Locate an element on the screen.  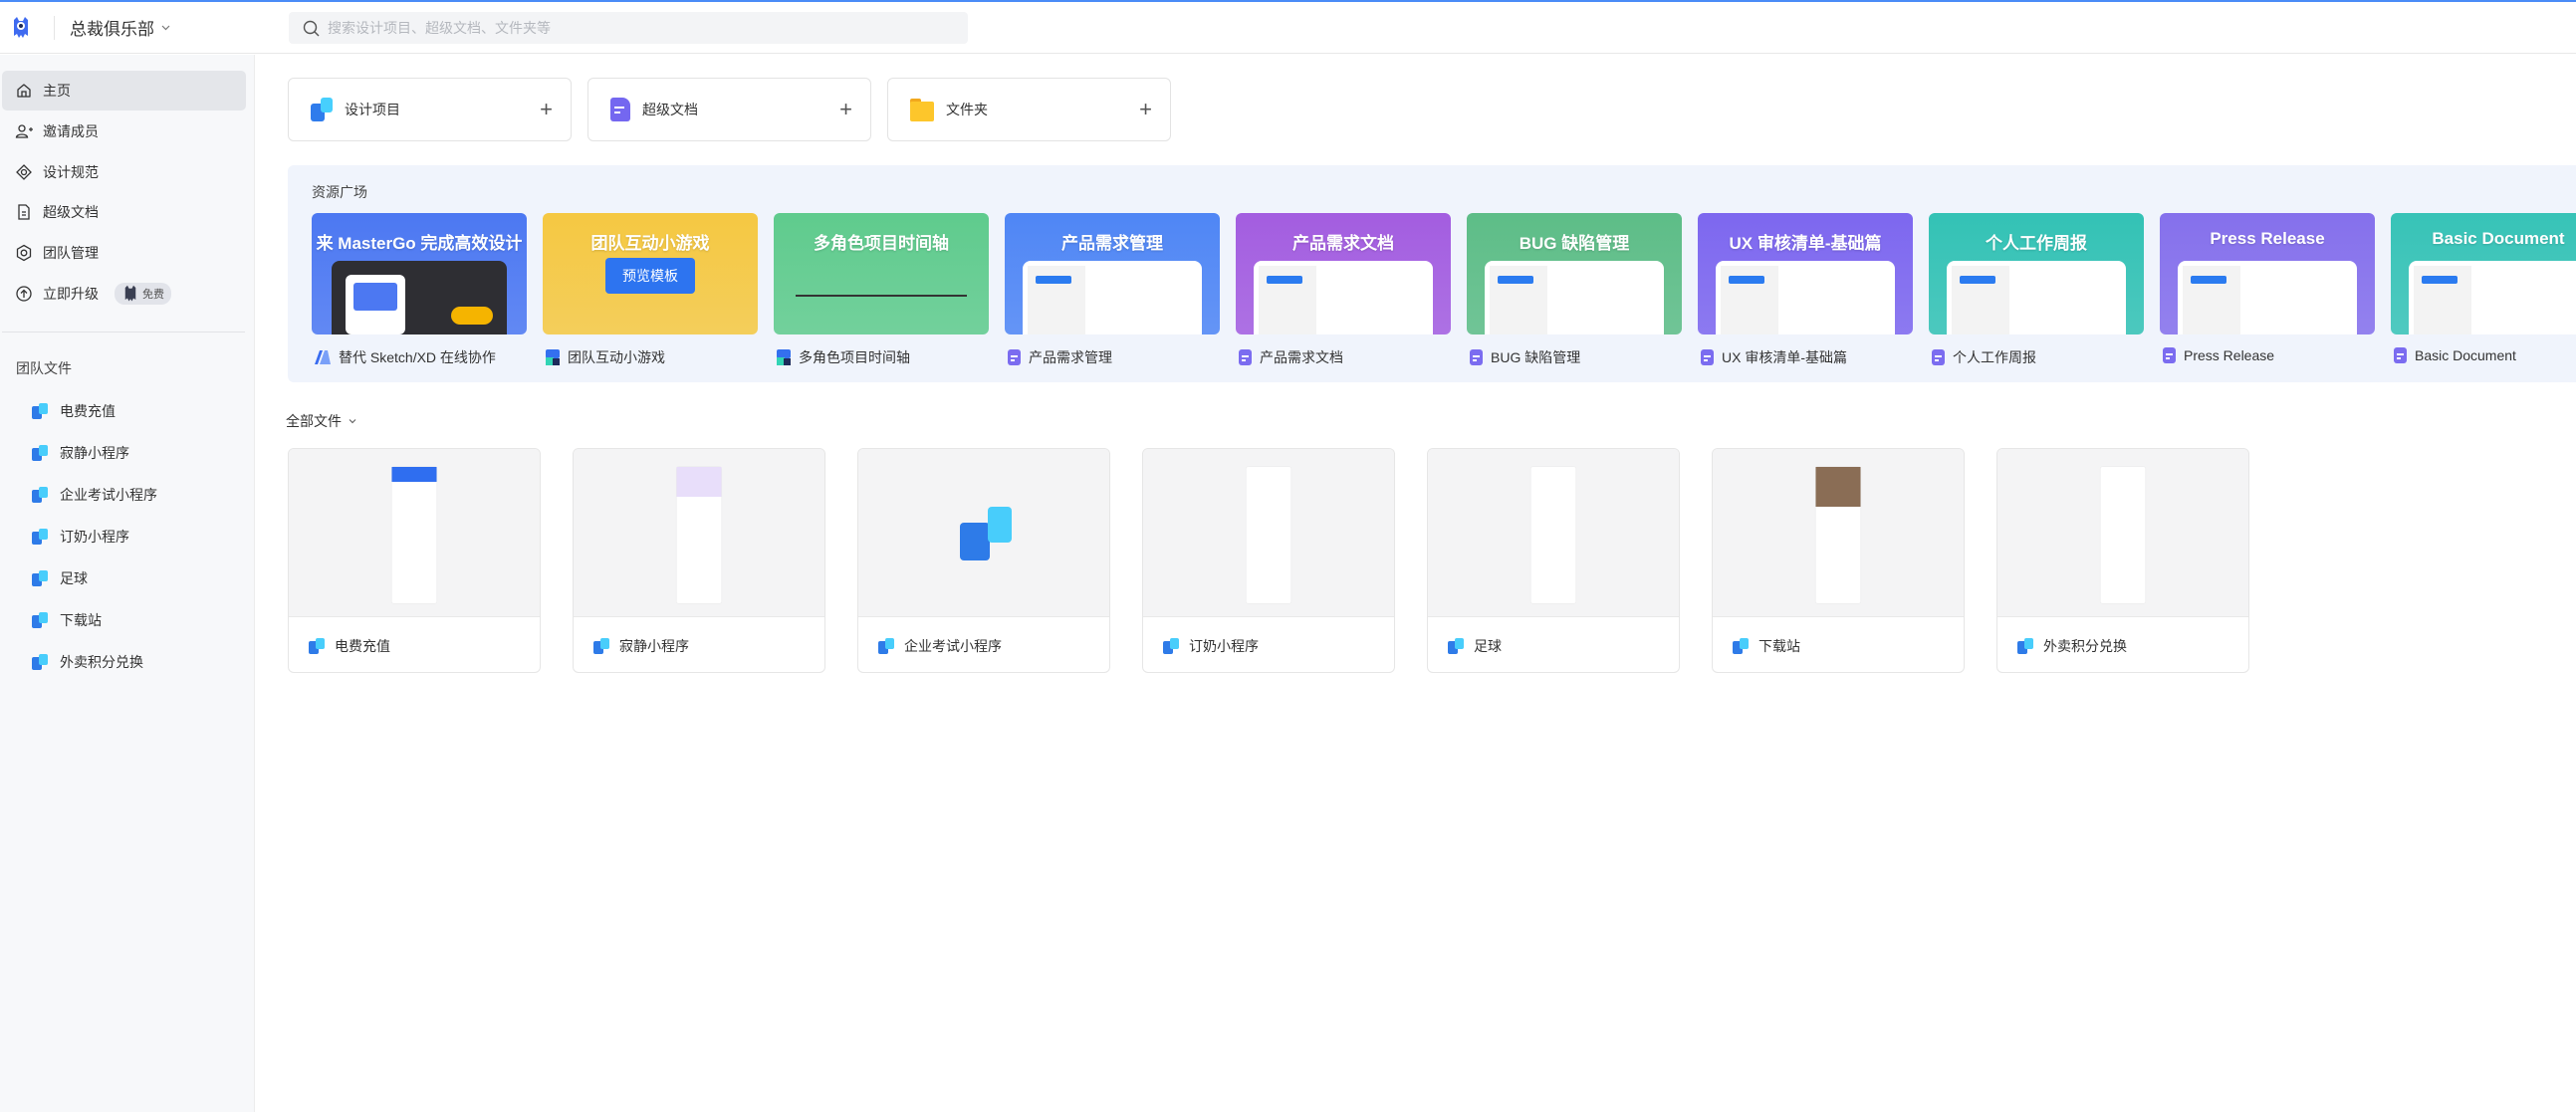
new-folder-button: 文件夹 + is located at coordinates (1029, 110).